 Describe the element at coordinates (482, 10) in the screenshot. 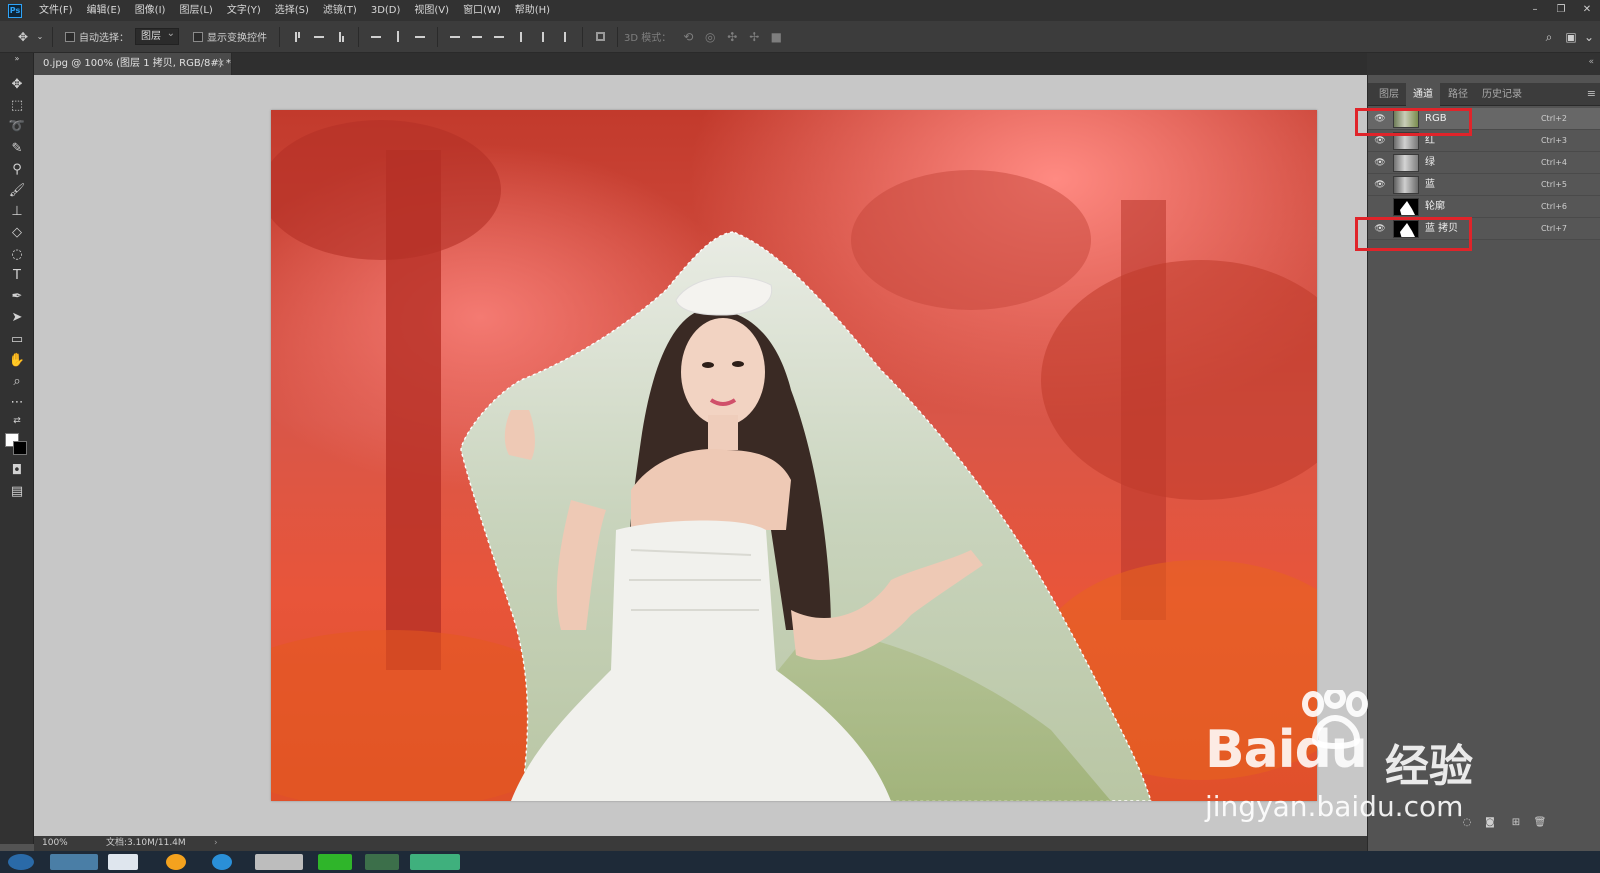

I see `menu-window: 窗口(W)` at that location.